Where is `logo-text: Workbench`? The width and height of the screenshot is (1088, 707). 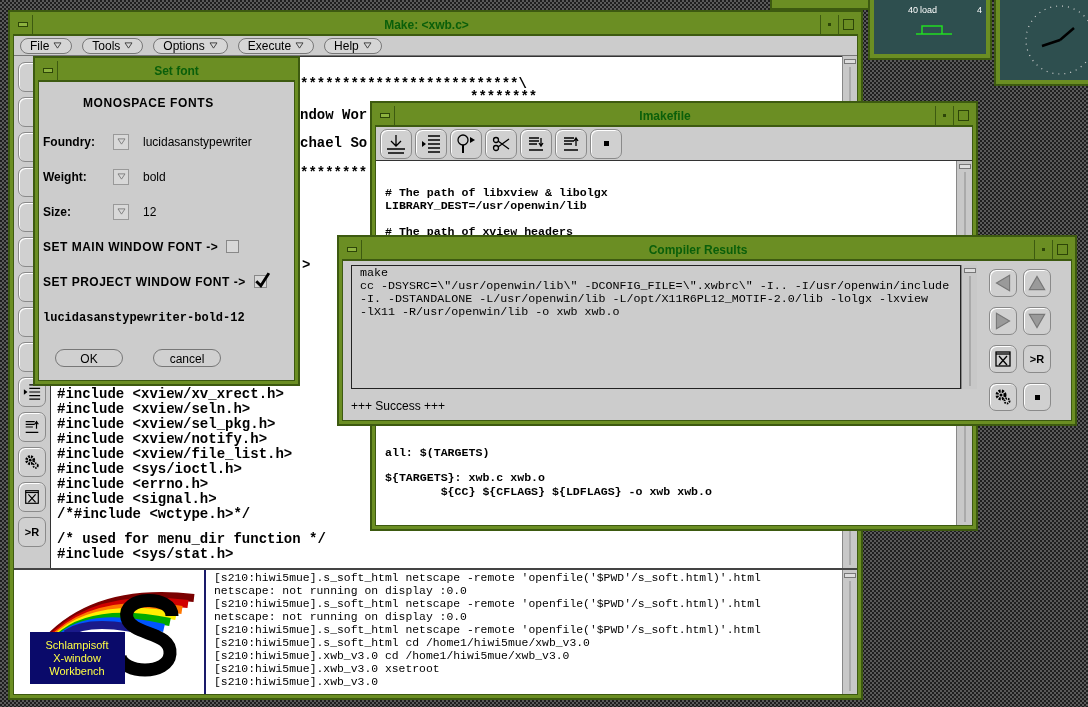
logo-text: Workbench is located at coordinates (77, 671).